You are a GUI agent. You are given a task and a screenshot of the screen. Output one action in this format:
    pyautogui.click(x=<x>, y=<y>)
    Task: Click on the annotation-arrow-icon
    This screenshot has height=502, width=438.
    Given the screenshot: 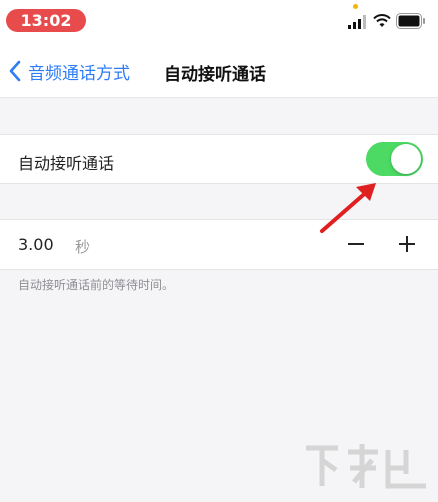 What is the action you would take?
    pyautogui.click(x=348, y=208)
    